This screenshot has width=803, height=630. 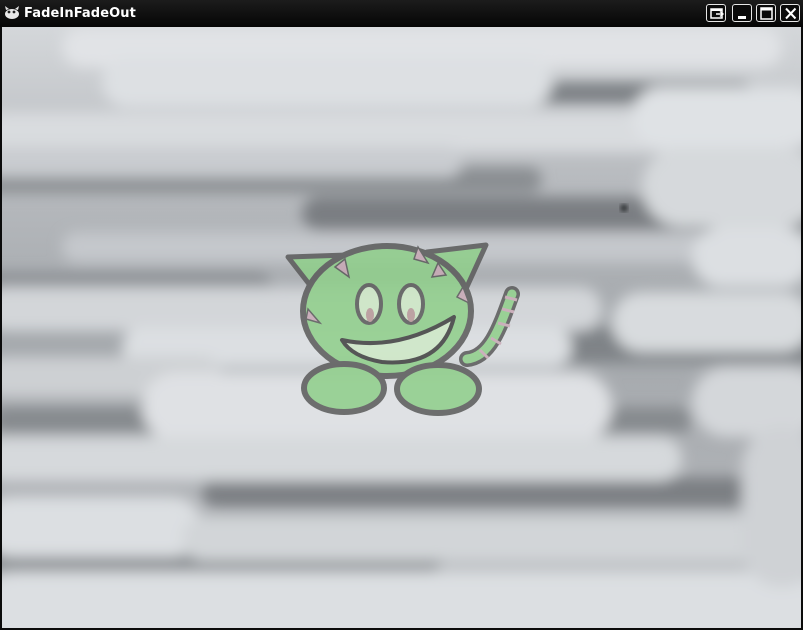 I want to click on app-icon, so click(x=12, y=13).